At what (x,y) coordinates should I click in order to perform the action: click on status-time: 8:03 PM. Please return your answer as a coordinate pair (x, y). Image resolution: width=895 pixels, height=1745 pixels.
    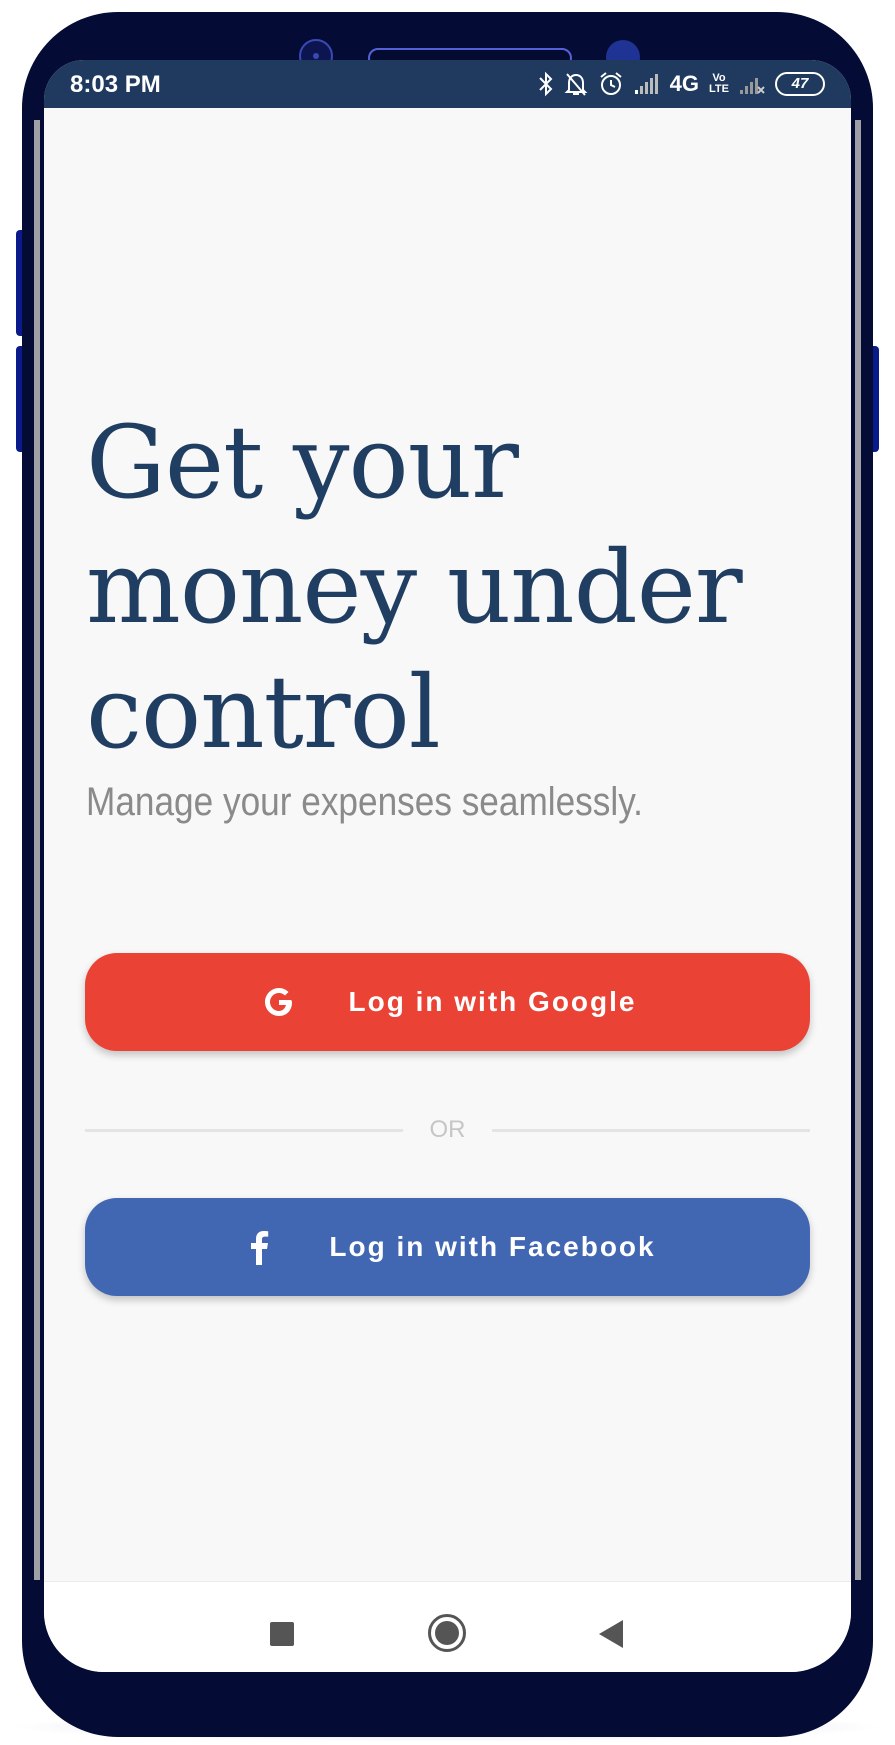
    Looking at the image, I should click on (115, 84).